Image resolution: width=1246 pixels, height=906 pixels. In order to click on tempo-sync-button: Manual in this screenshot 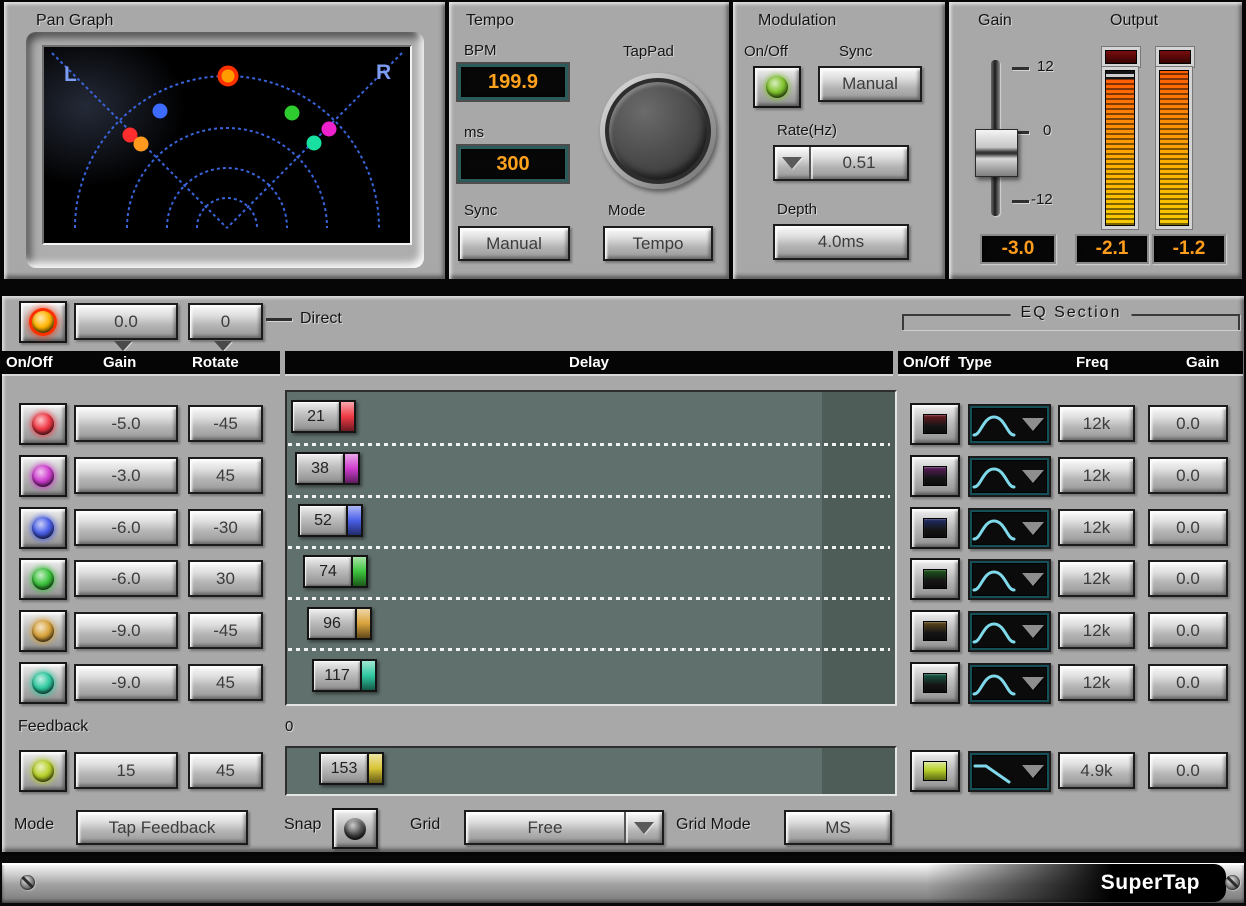, I will do `click(514, 243)`.